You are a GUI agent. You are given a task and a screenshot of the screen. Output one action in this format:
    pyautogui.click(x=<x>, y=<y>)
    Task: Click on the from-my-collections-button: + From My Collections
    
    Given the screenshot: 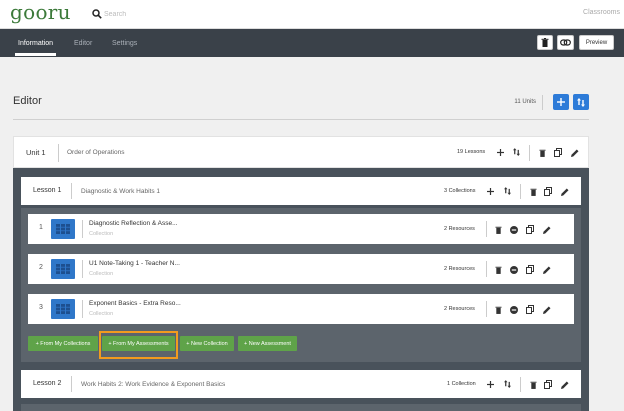 What is the action you would take?
    pyautogui.click(x=63, y=343)
    